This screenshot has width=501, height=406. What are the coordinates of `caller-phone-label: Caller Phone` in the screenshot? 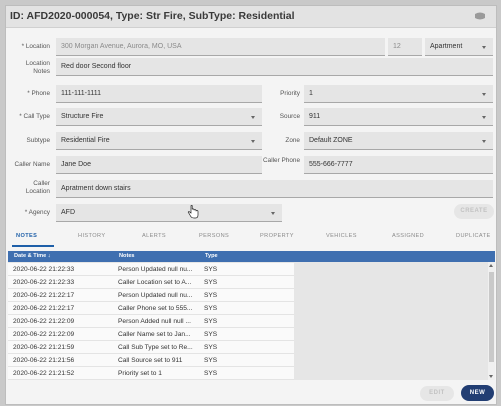 It's located at (281, 160).